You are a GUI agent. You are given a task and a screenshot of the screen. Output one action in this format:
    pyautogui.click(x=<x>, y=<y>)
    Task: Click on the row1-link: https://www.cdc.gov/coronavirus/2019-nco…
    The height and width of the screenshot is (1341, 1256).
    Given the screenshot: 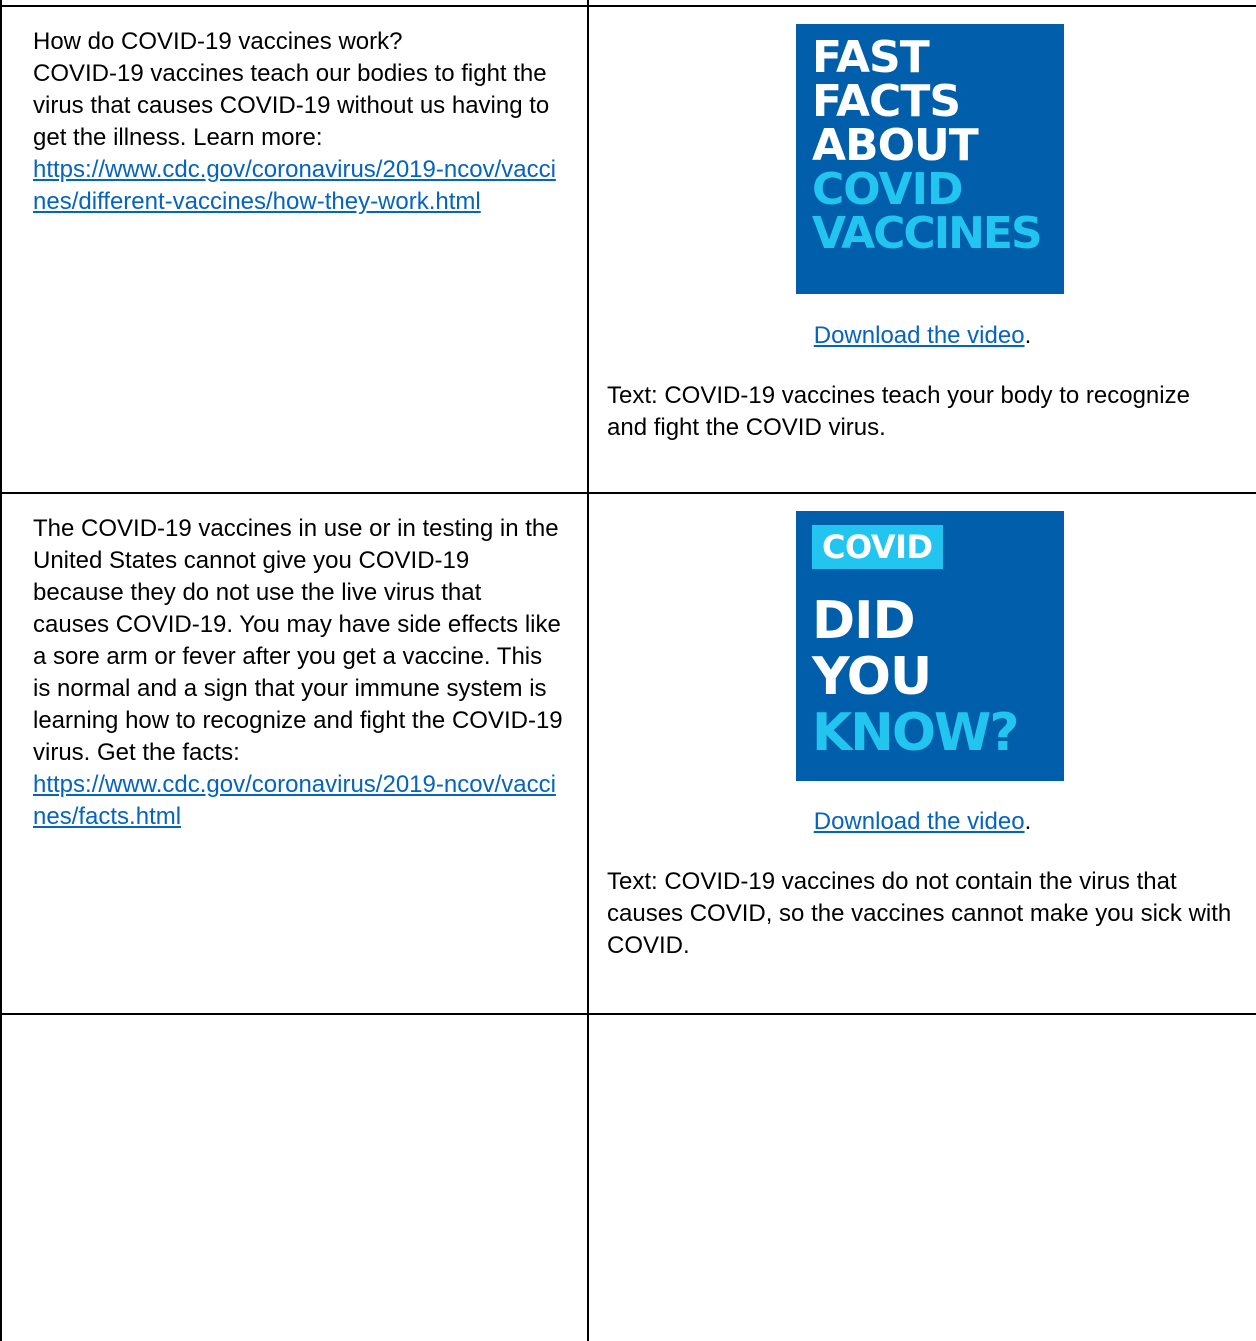 What is the action you would take?
    pyautogui.click(x=294, y=185)
    